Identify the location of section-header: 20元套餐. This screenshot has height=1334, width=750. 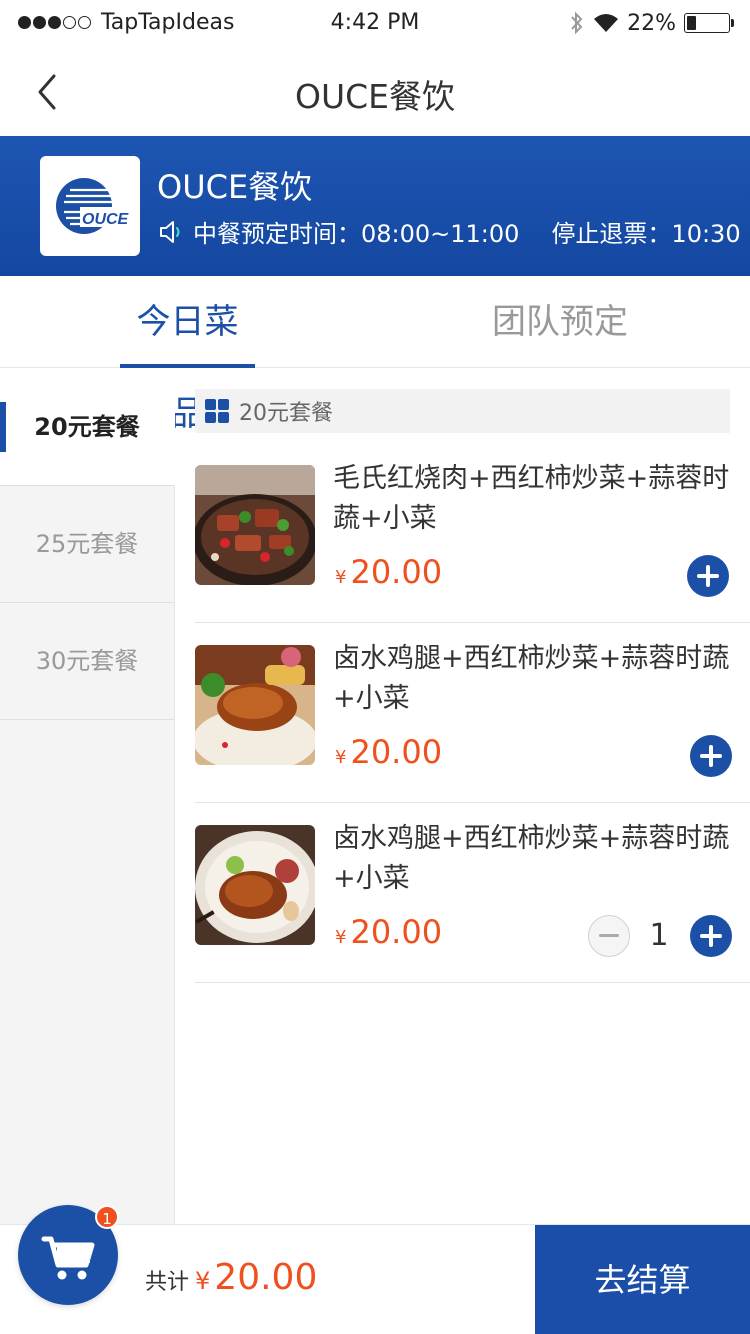
(462, 411).